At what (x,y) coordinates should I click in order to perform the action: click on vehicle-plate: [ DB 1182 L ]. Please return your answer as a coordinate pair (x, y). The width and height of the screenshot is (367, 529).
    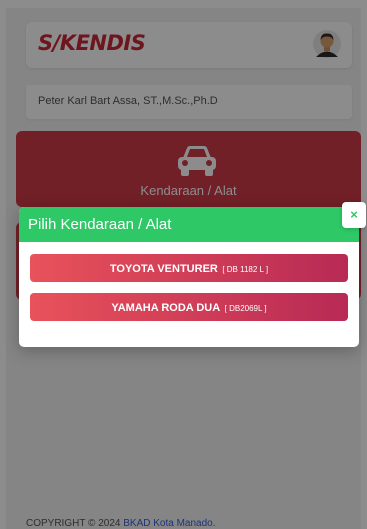
    Looking at the image, I should click on (245, 269).